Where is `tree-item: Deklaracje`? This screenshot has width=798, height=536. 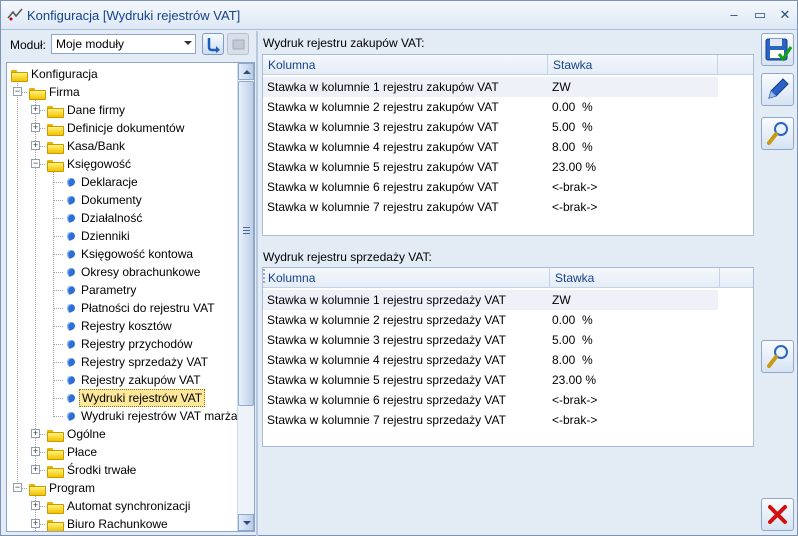 tree-item: Deklaracje is located at coordinates (122, 182).